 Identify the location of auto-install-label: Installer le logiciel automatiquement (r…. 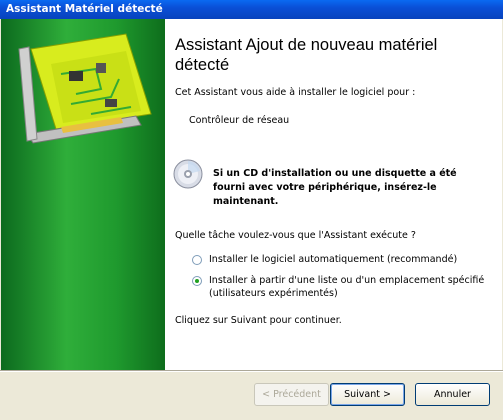
(333, 260).